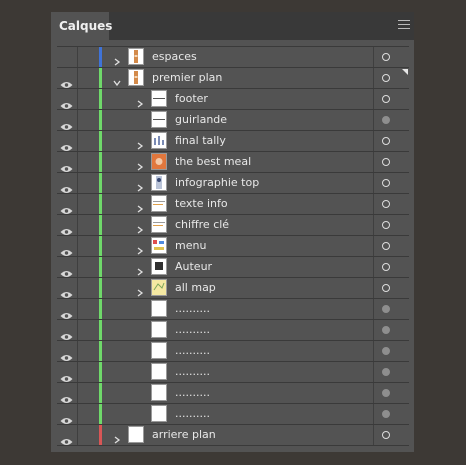 This screenshot has height=465, width=466. Describe the element at coordinates (233, 99) in the screenshot. I see `layer-row: footer` at that location.